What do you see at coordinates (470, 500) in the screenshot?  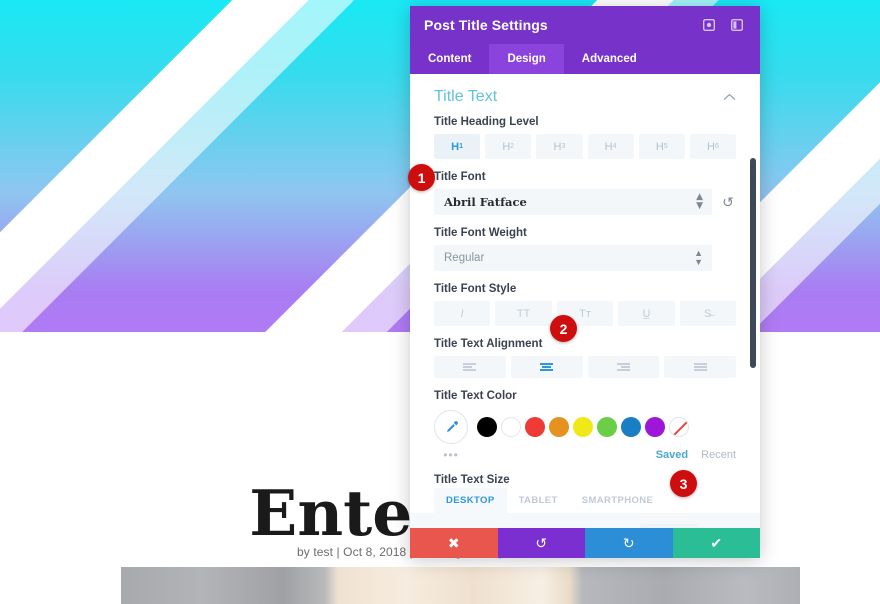 I see `device-tab-desktop: DESKTOP` at bounding box center [470, 500].